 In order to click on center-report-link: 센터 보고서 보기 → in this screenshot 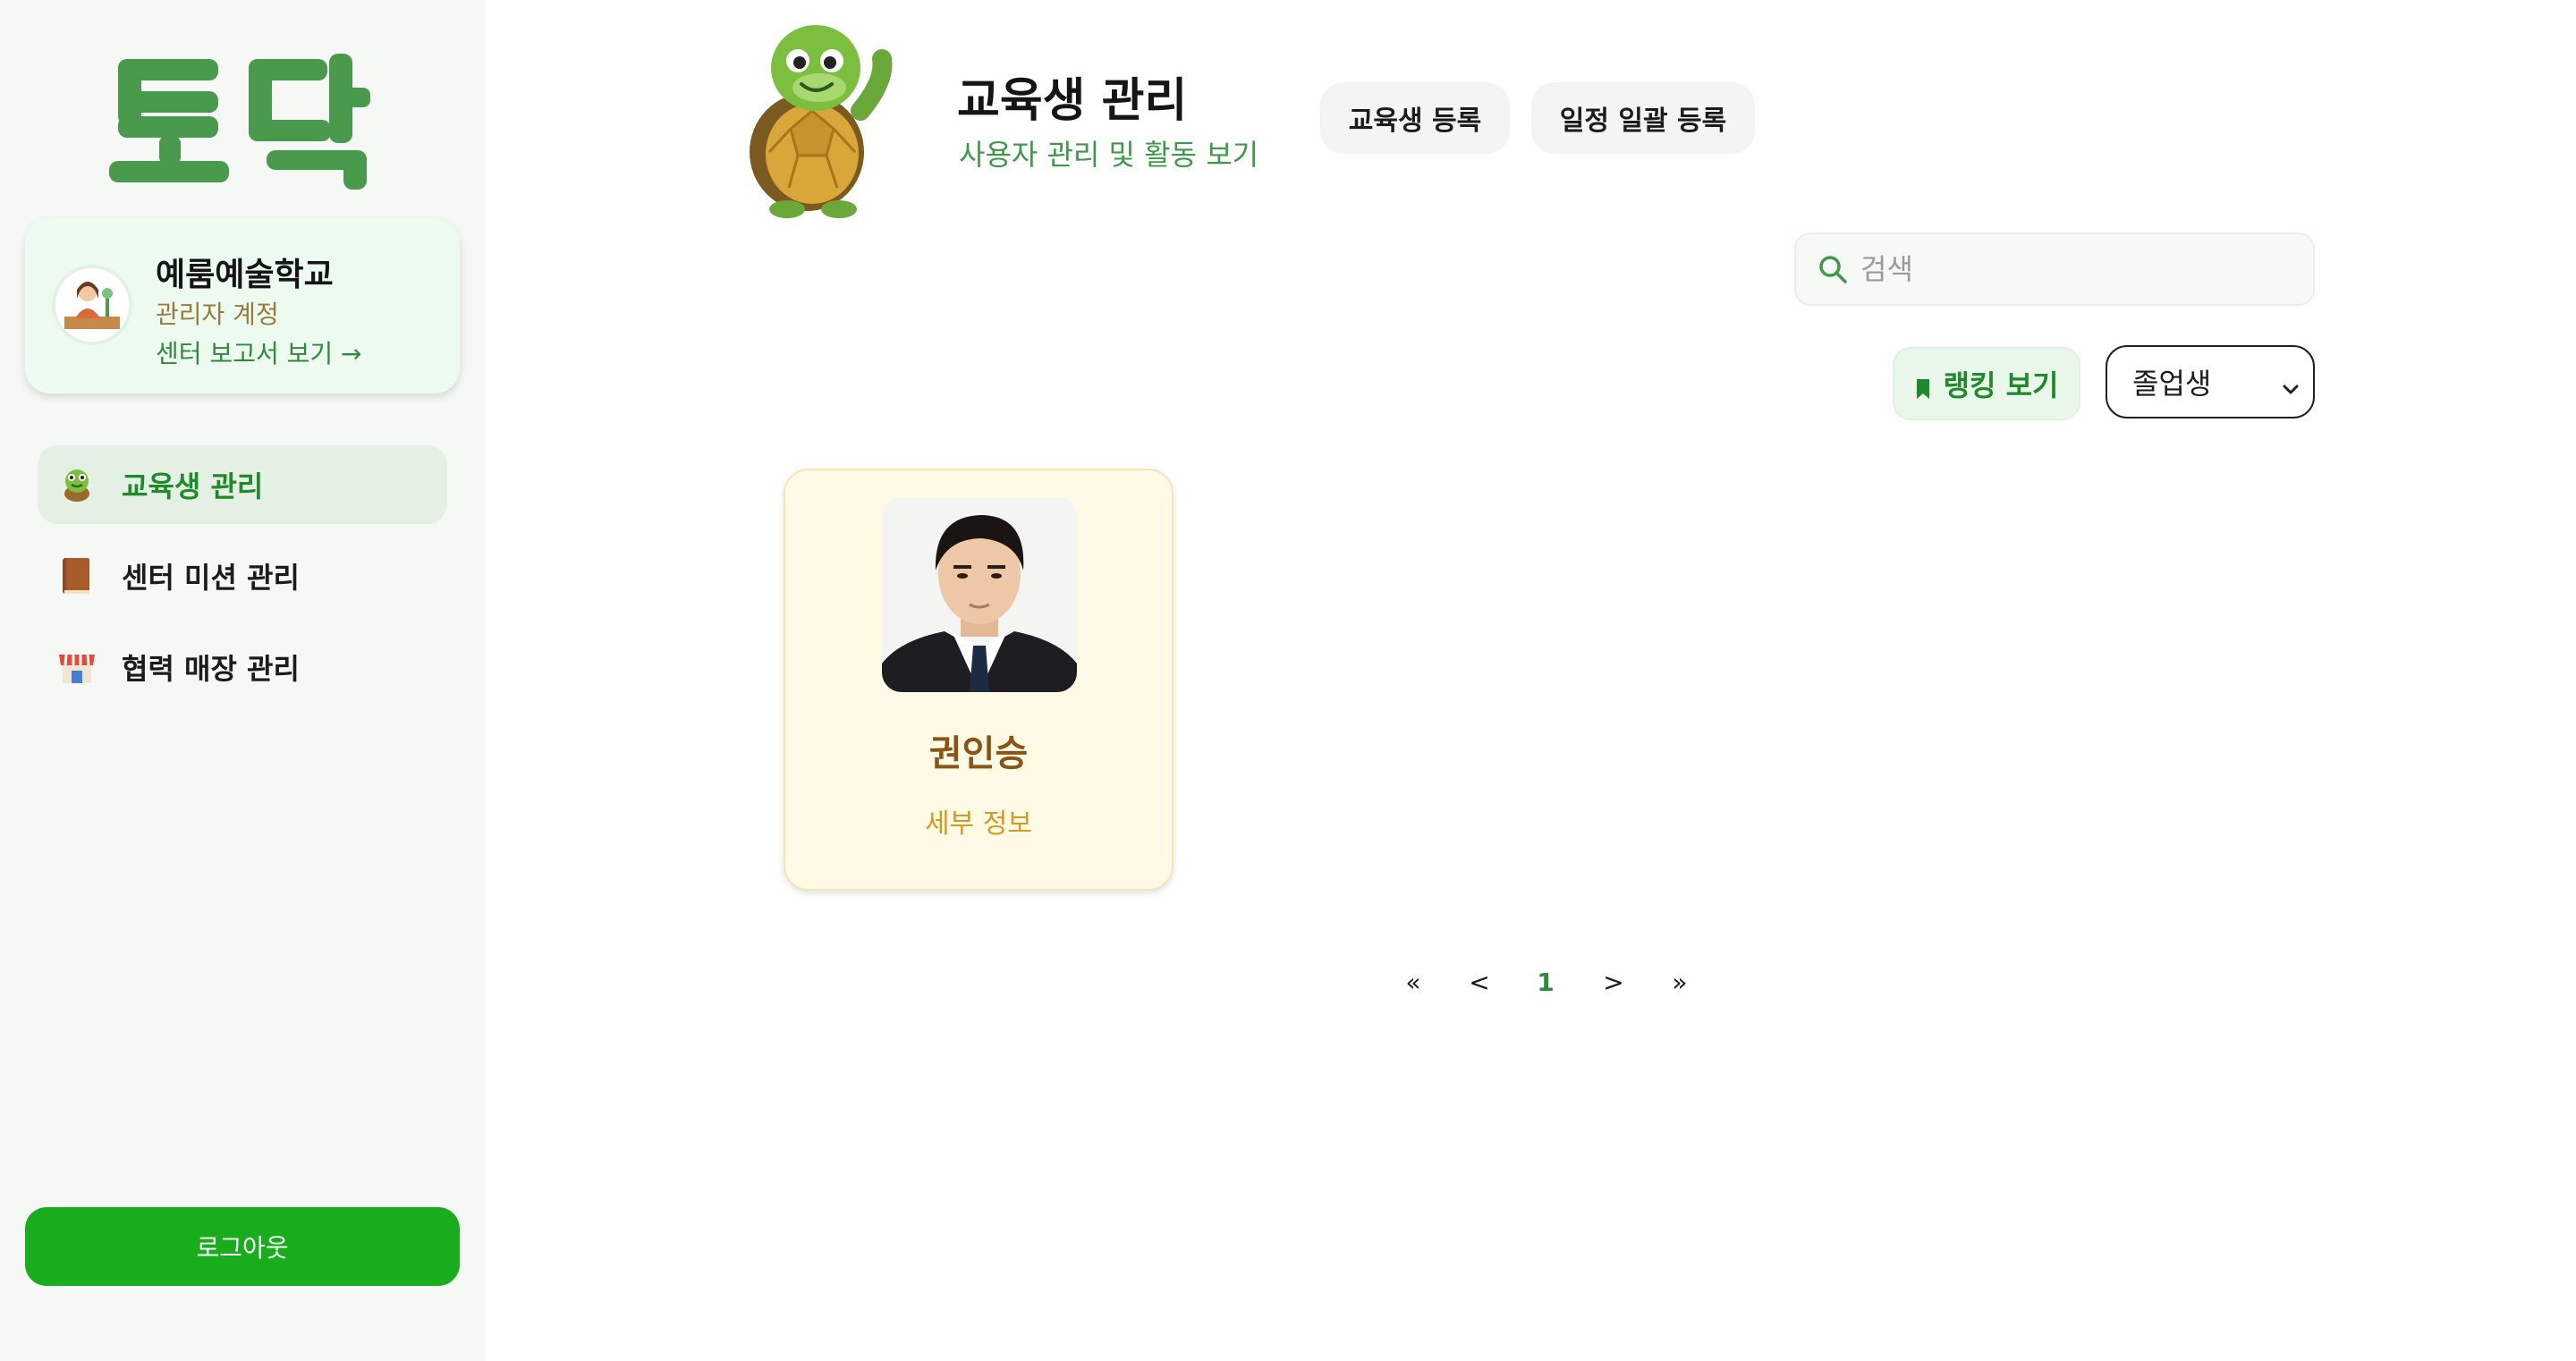, I will do `click(258, 352)`.